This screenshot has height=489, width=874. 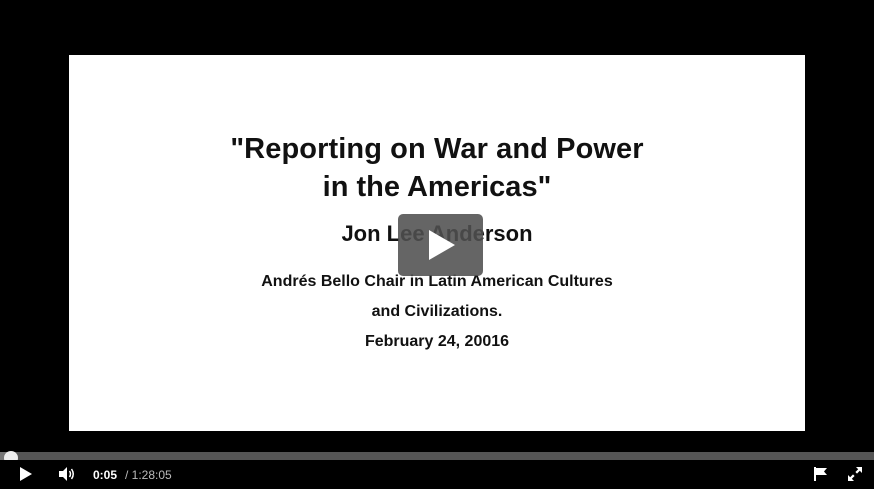 I want to click on fullscreen-button, so click(x=855, y=476).